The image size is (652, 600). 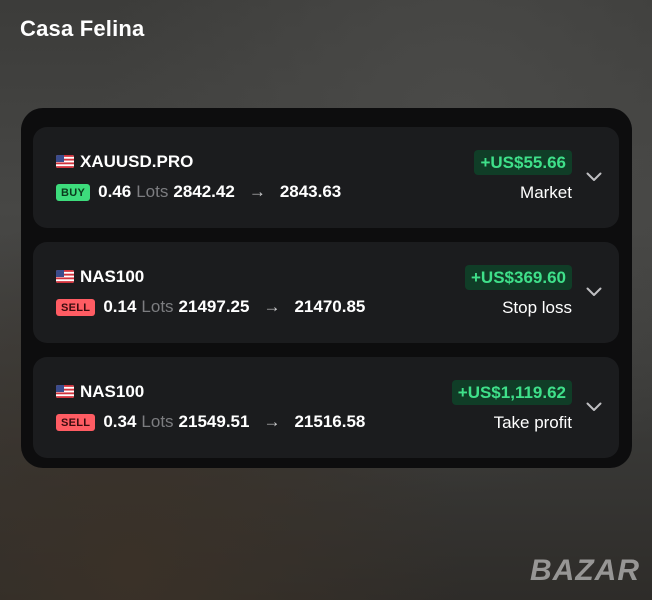 I want to click on trade-volume: 0.46, so click(x=115, y=191).